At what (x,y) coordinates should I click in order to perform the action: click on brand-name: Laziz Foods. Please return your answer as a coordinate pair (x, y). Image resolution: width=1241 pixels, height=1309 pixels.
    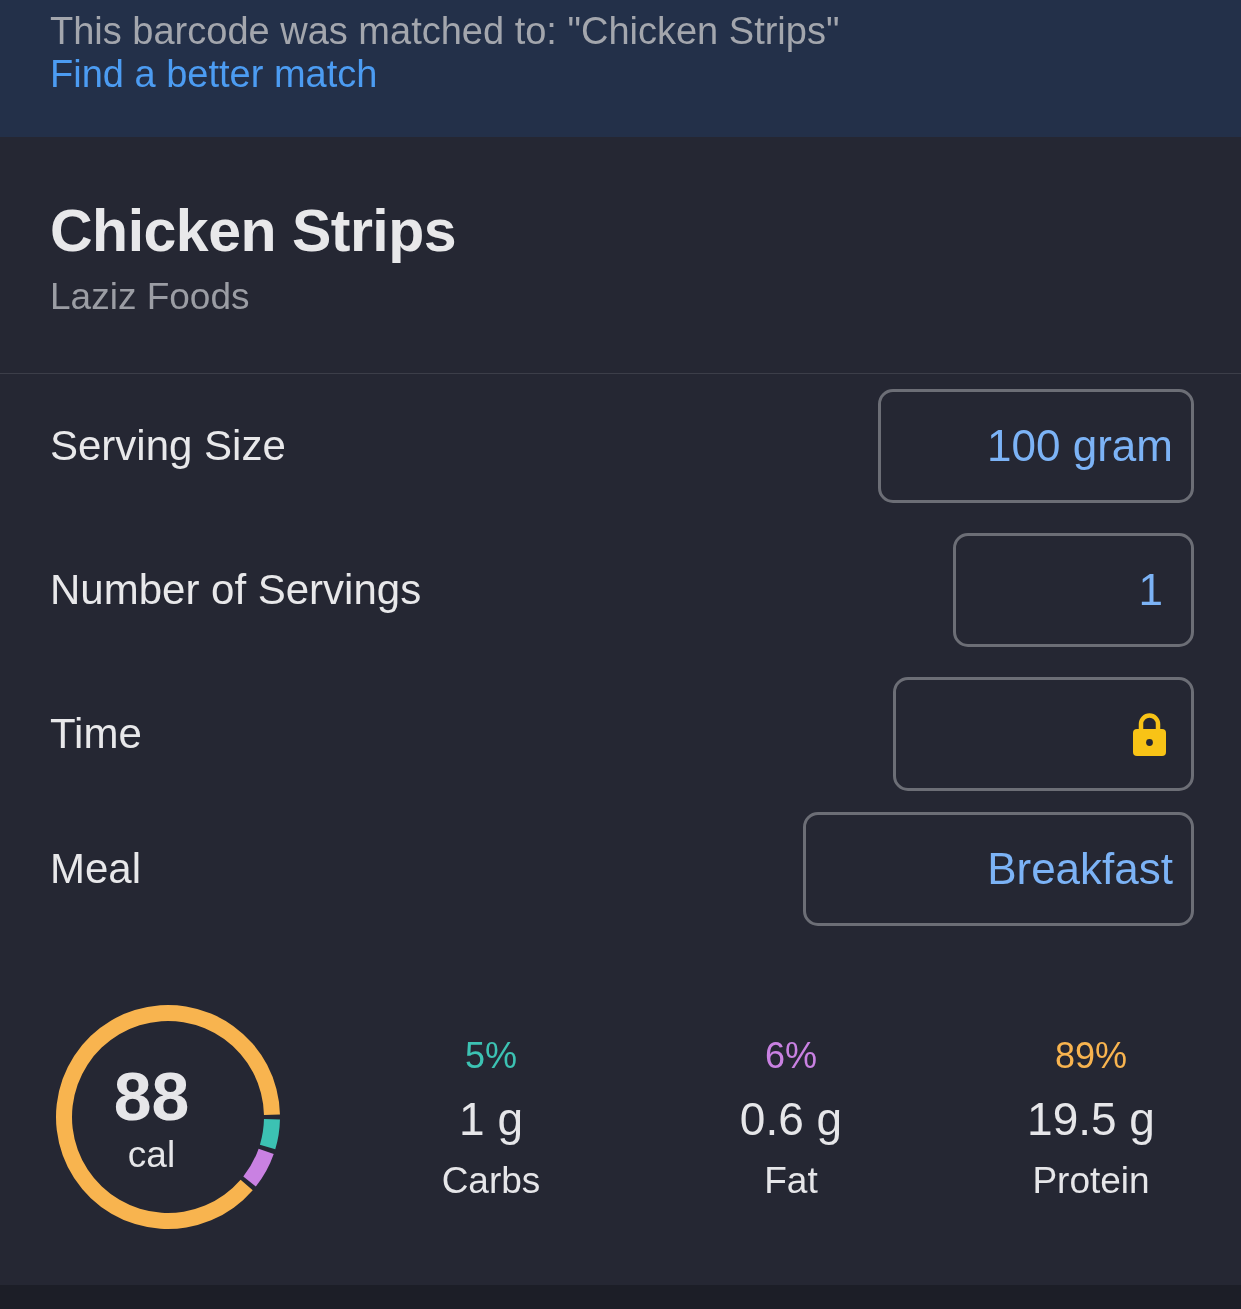
    Looking at the image, I should click on (150, 297).